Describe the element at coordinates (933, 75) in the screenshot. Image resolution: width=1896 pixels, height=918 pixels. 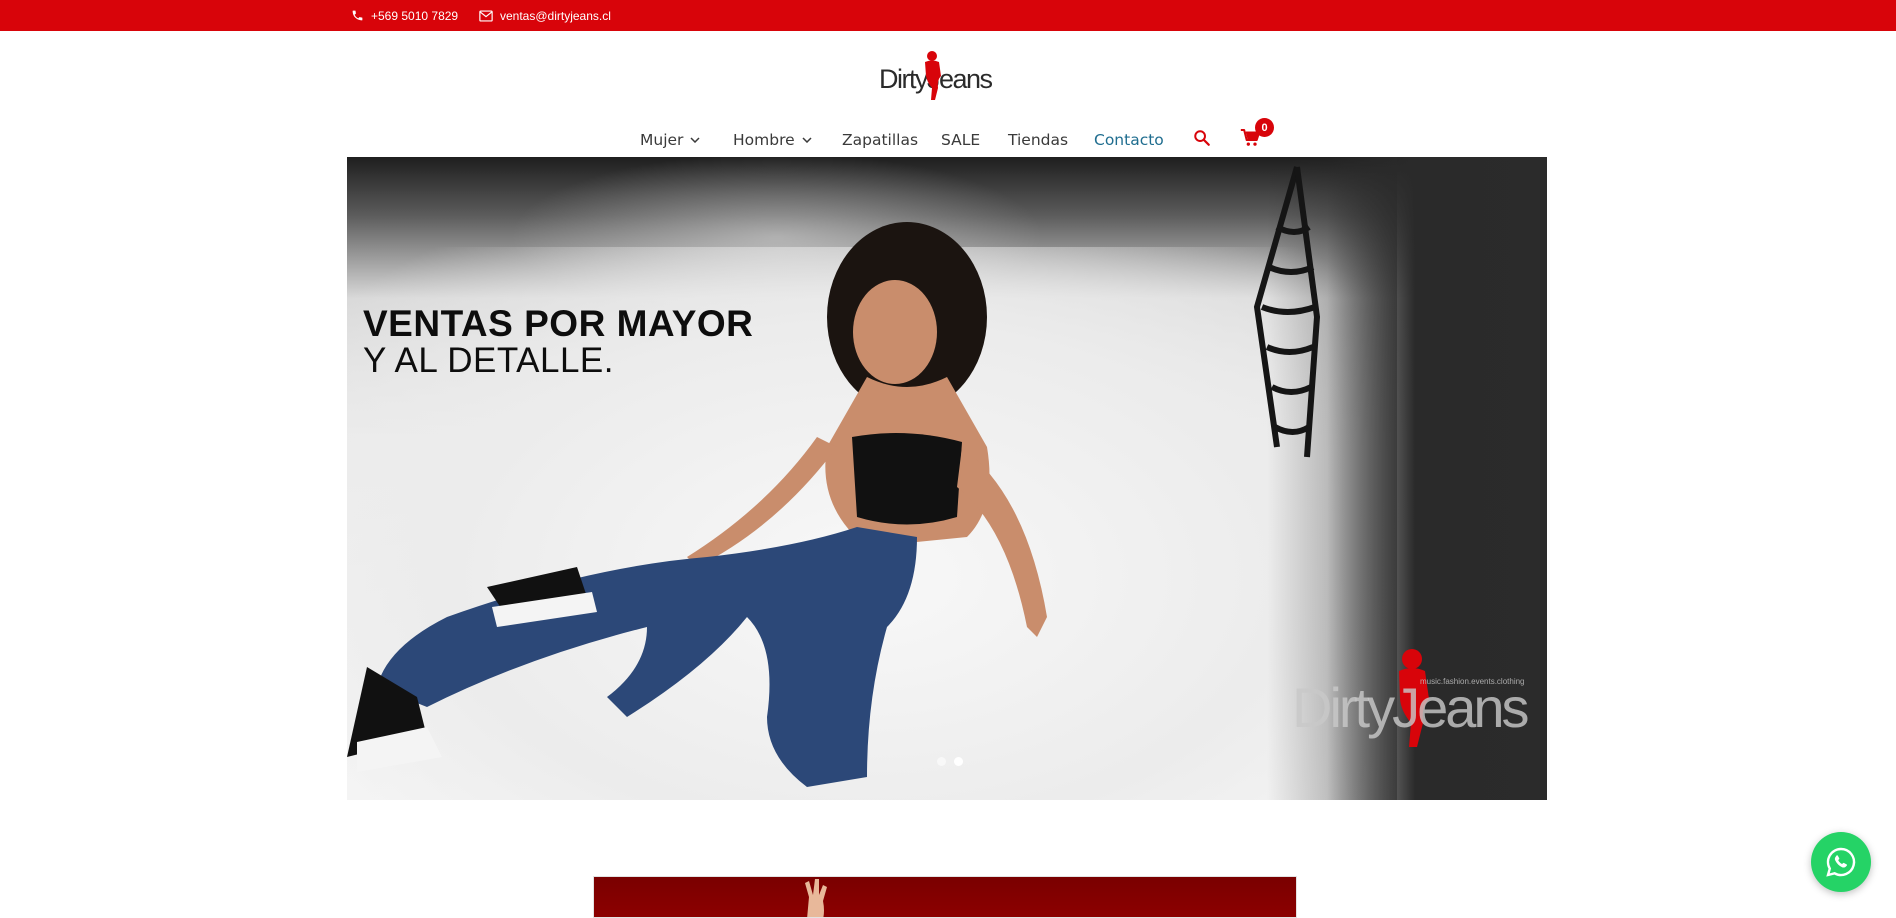
I see `logo-figure-icon` at that location.